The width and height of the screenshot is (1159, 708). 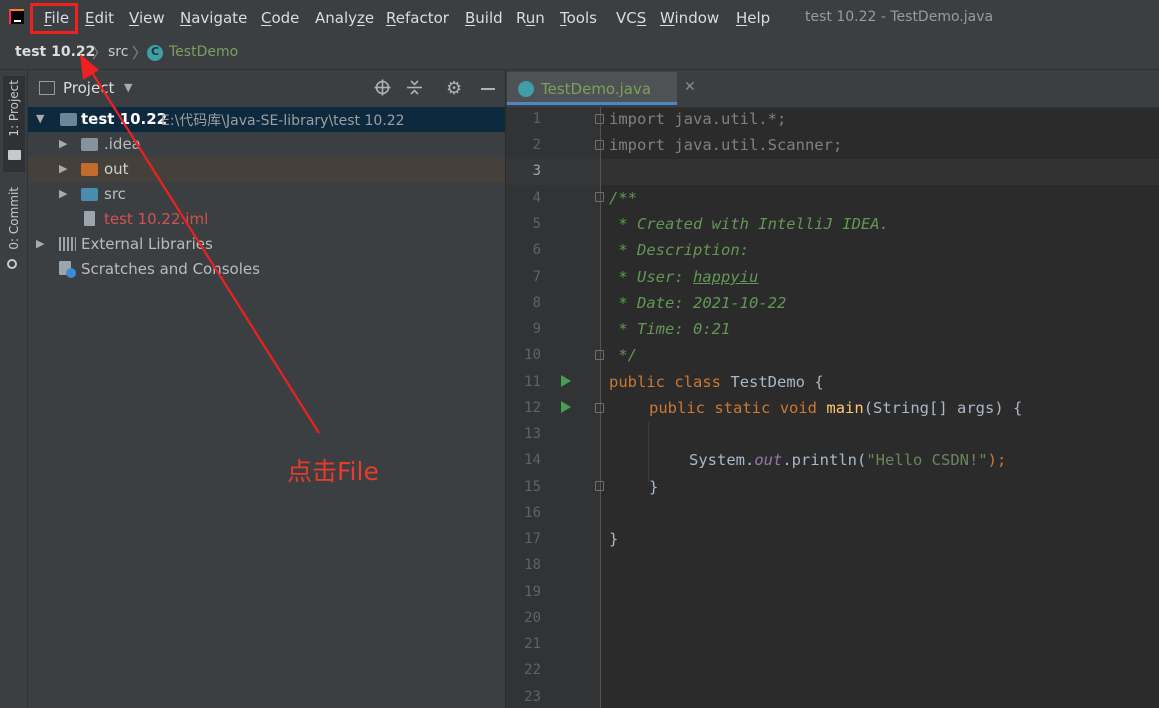 I want to click on tree-row-iml: test 10.22.iml, so click(x=266, y=219).